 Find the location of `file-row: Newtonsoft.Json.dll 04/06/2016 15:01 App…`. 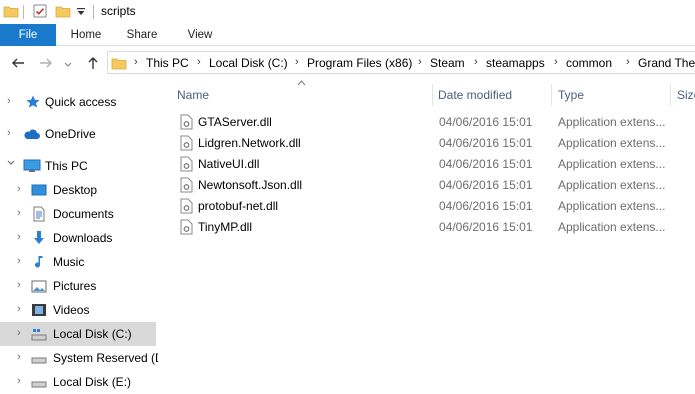

file-row: Newtonsoft.Json.dll 04/06/2016 15:01 App… is located at coordinates (434, 185).